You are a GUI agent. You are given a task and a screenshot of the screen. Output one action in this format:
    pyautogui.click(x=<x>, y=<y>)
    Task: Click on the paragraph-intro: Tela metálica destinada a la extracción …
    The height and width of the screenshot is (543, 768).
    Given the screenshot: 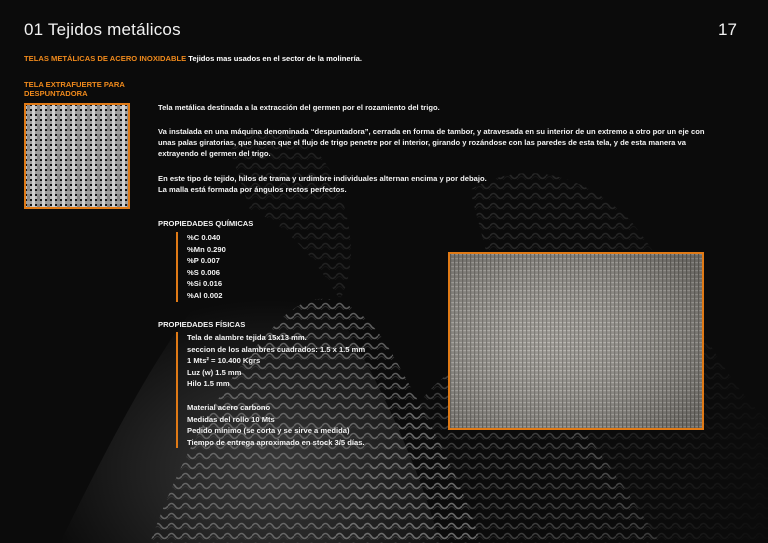 What is the action you would take?
    pyautogui.click(x=299, y=107)
    